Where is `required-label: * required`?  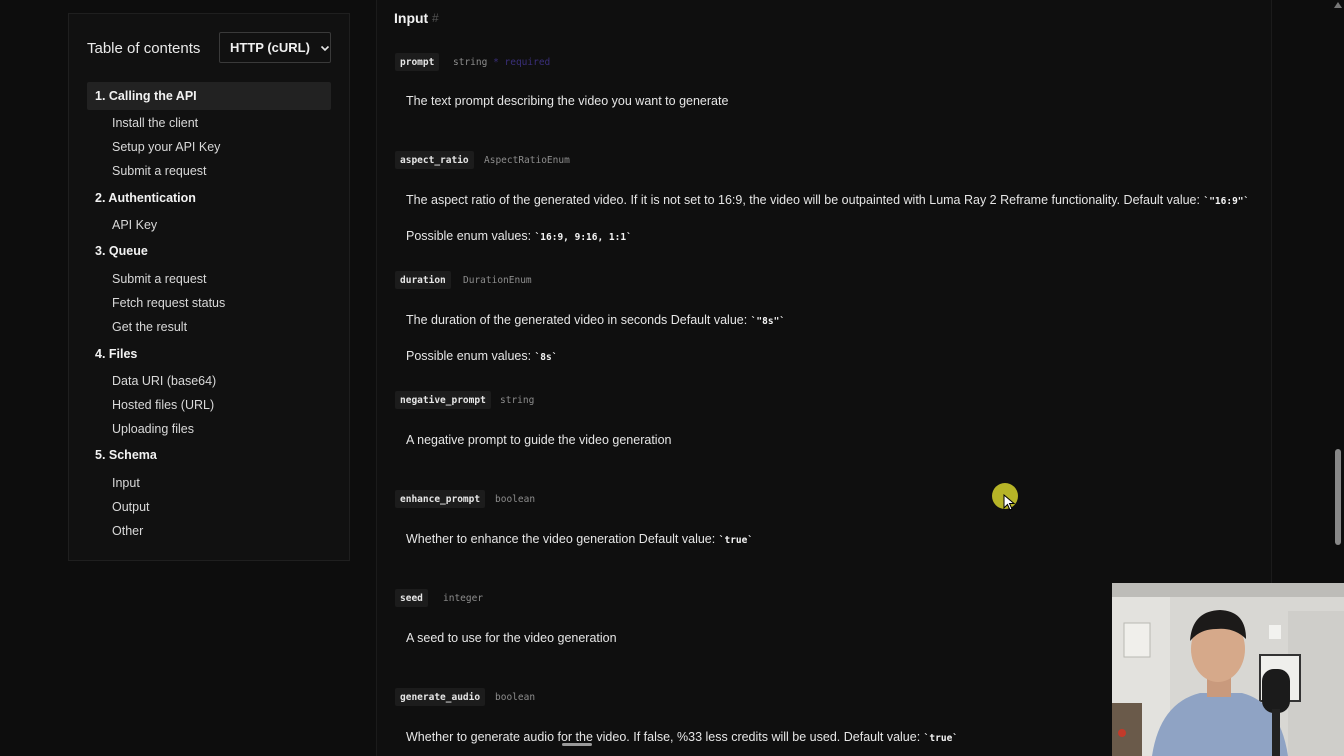 required-label: * required is located at coordinates (522, 62).